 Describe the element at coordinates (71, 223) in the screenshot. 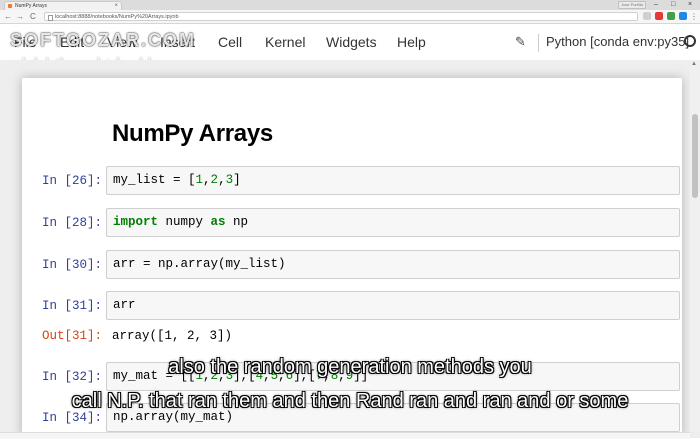

I see `input-prompt: In [28]:` at that location.